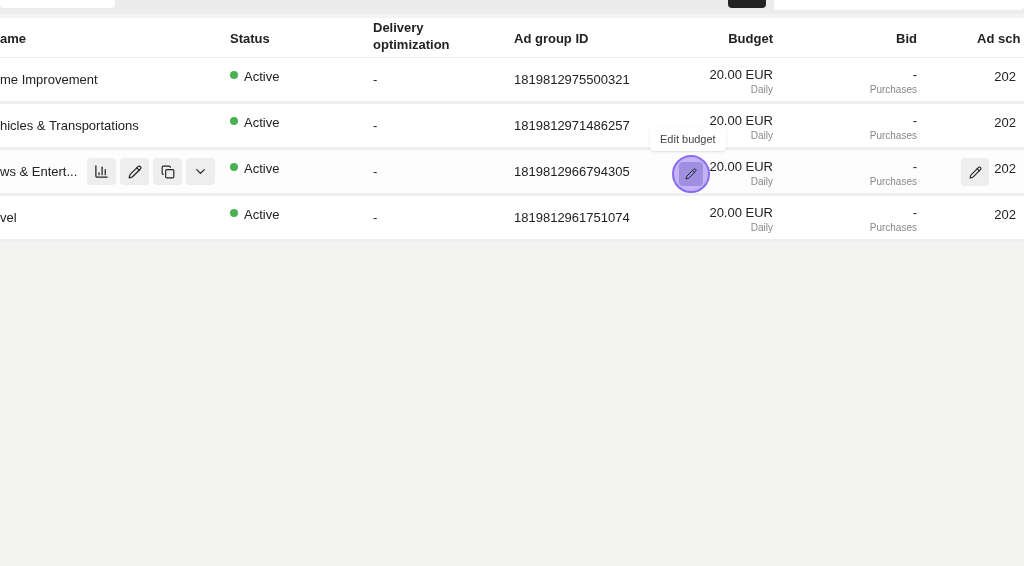 This screenshot has width=1024, height=566. I want to click on column-header: Budget, so click(750, 38).